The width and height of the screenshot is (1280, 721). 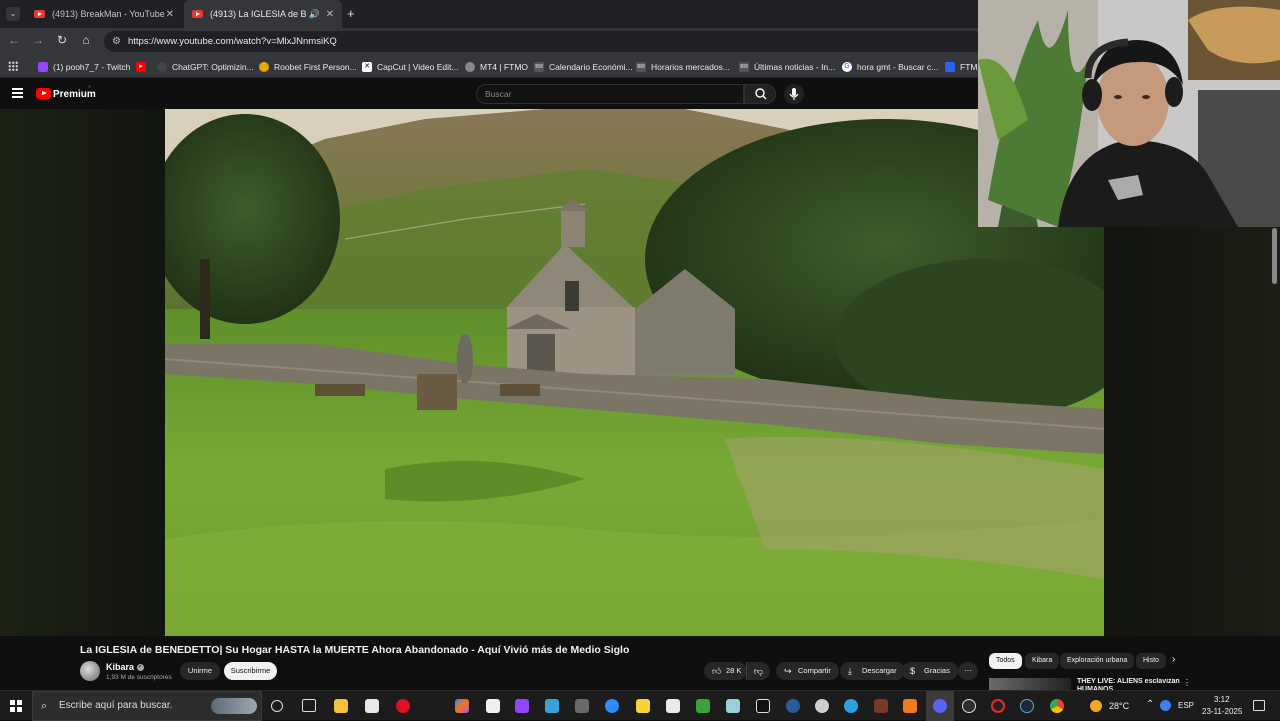 I want to click on youtube-premium-label: Premium, so click(x=74, y=94).